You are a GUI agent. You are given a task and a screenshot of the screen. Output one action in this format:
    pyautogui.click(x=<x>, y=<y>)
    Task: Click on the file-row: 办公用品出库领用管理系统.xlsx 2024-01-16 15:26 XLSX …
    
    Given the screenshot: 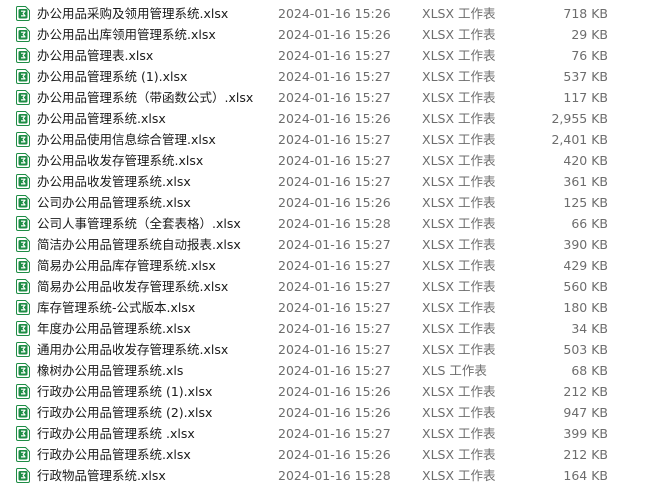 What is the action you would take?
    pyautogui.click(x=334, y=34)
    